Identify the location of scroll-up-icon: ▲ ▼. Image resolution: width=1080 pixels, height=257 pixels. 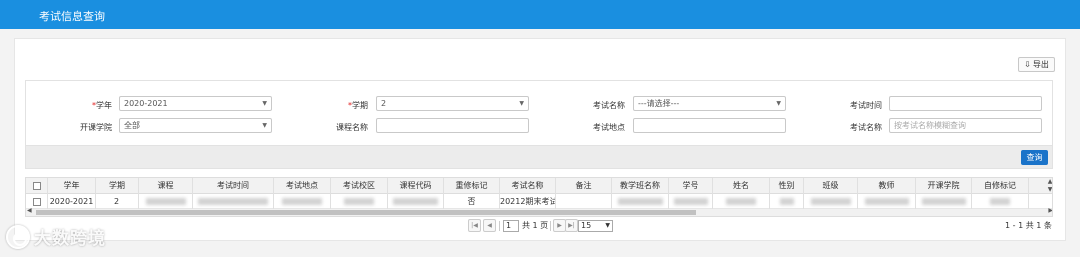
(1049, 186).